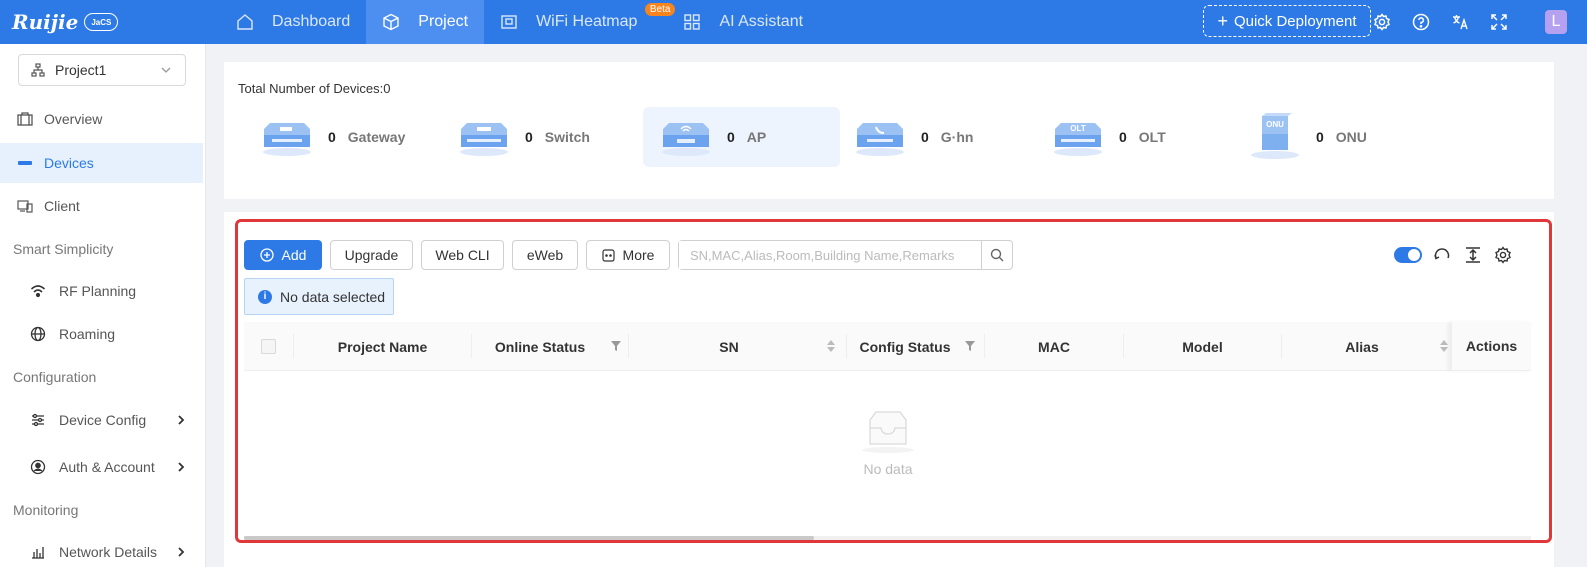 The width and height of the screenshot is (1587, 567). Describe the element at coordinates (743, 22) in the screenshot. I see `nav-ai-assistant: AI Assistant` at that location.